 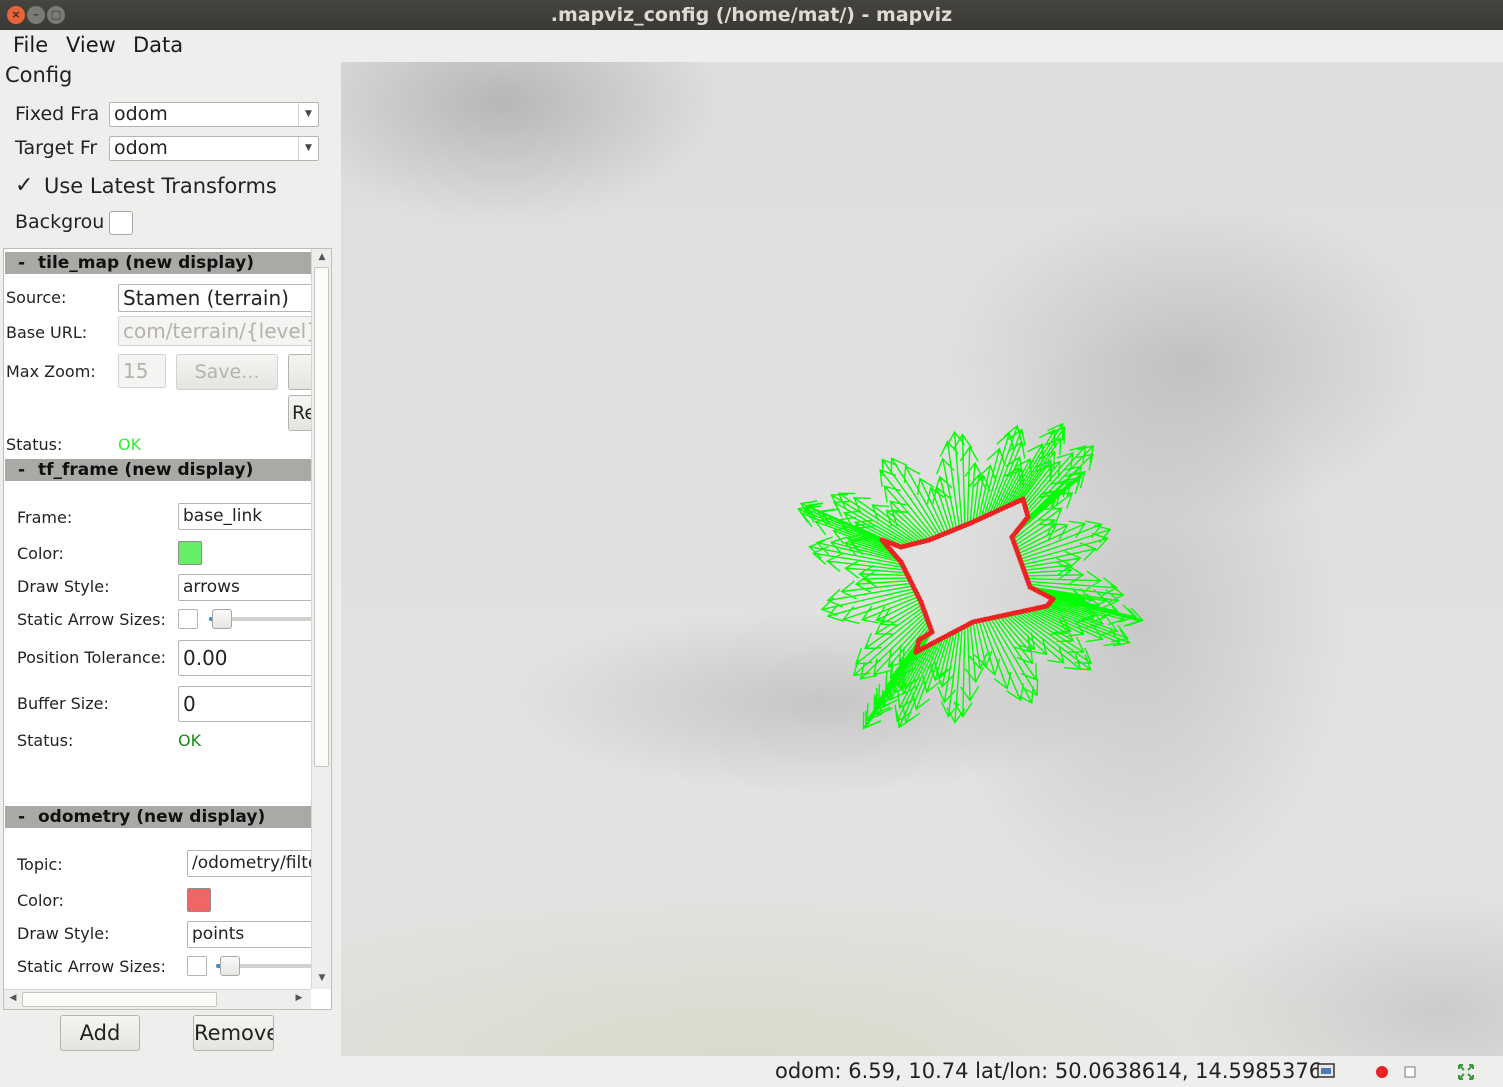 I want to click on background-color-button, so click(x=121, y=223).